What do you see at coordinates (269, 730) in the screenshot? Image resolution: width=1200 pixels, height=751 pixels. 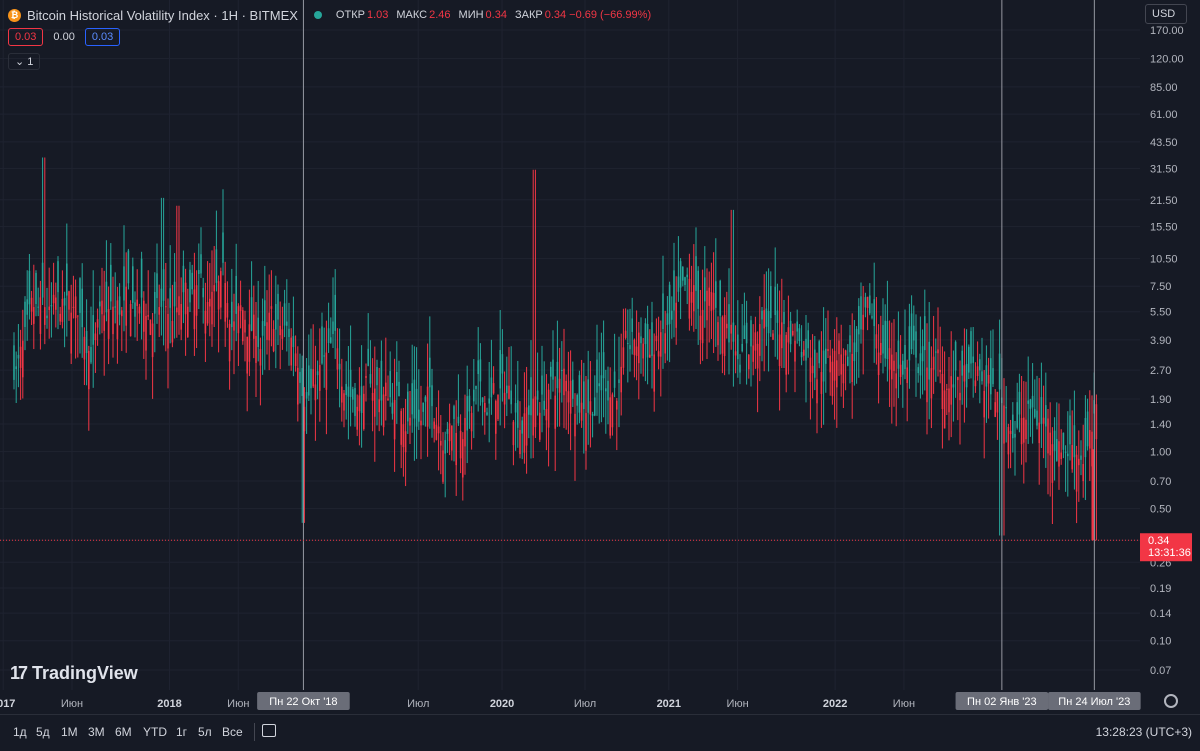 I see `calendar-icon` at bounding box center [269, 730].